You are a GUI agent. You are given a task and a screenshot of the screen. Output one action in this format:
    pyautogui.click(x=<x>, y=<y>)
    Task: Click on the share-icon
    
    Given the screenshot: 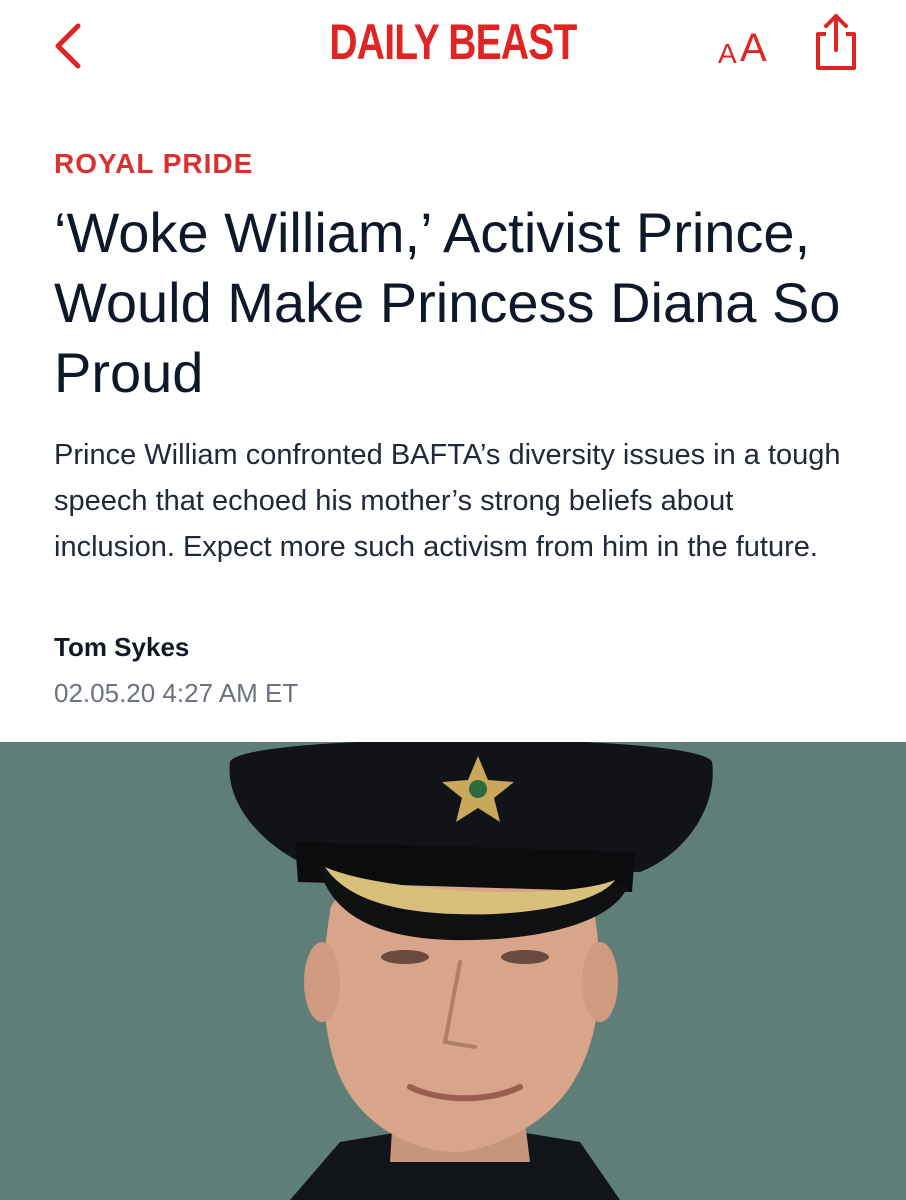 What is the action you would take?
    pyautogui.click(x=836, y=42)
    